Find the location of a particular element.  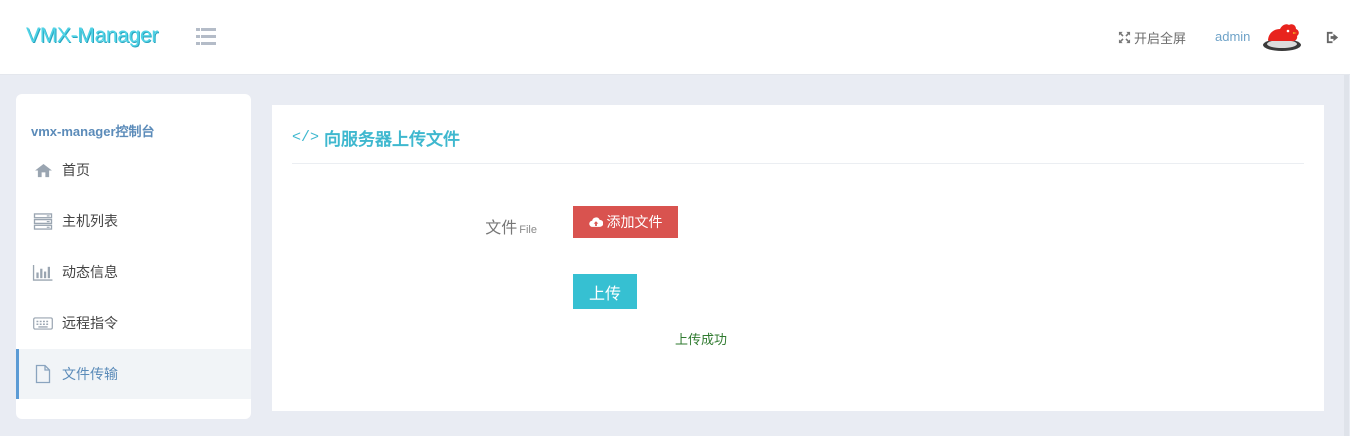

sidebar-item-label: 主机列表 is located at coordinates (90, 221).